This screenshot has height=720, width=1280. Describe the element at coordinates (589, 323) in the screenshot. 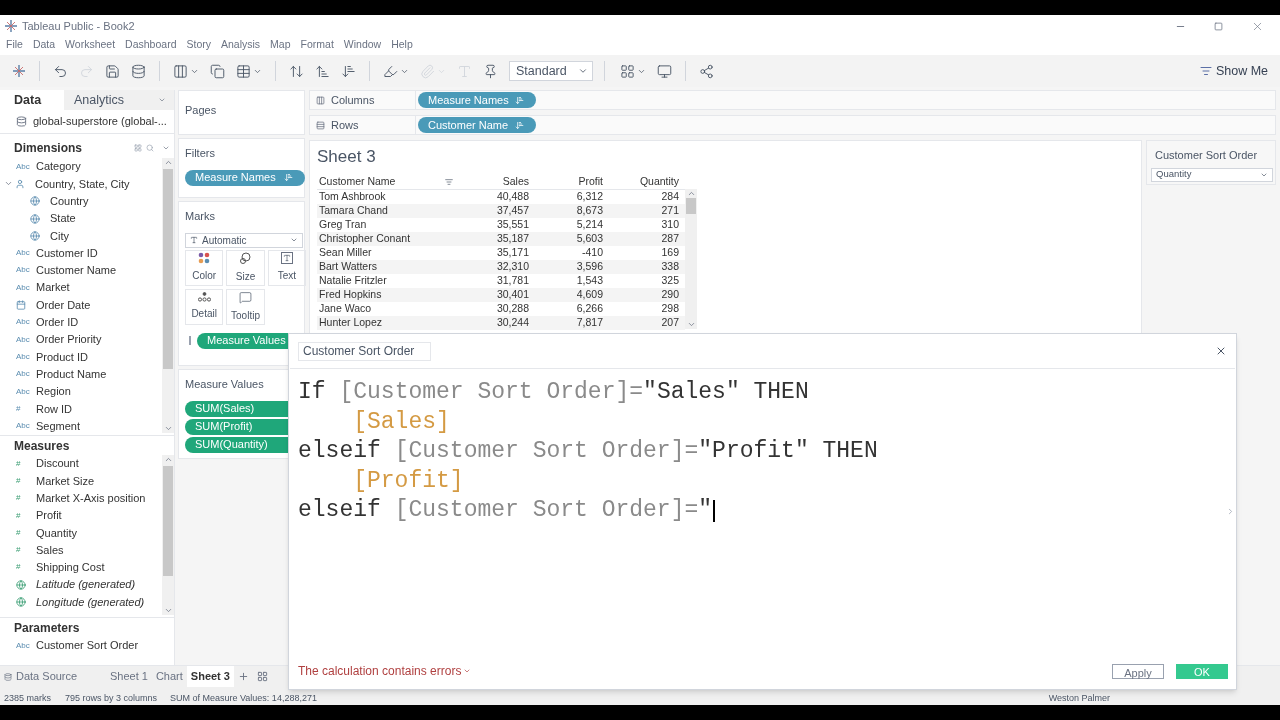

I see `table-cell-text: 7,817` at that location.